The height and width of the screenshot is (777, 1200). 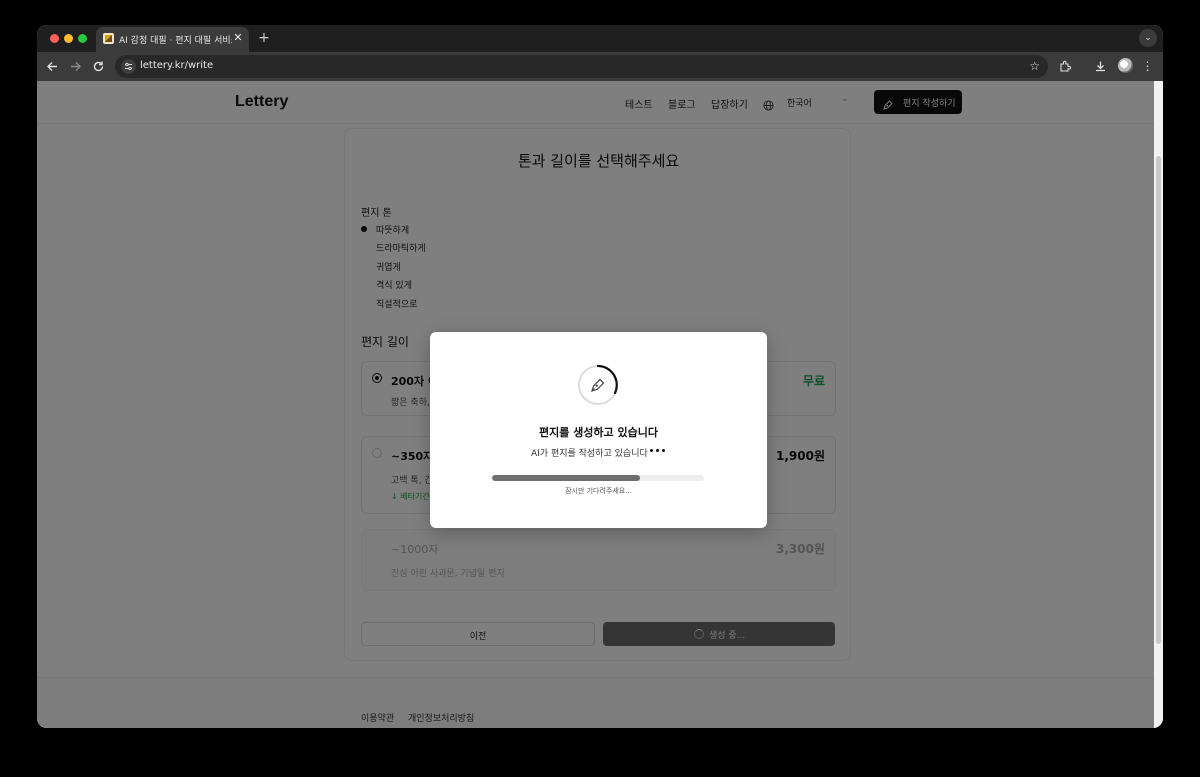 I want to click on browser-tab: AI 감정 대필 · 편지 대필 서비스 - L ✕, so click(x=172, y=39).